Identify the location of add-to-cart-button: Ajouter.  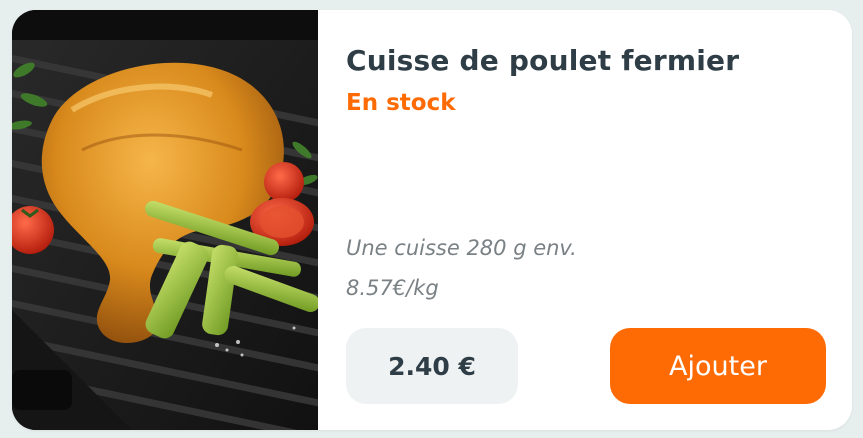
(718, 366).